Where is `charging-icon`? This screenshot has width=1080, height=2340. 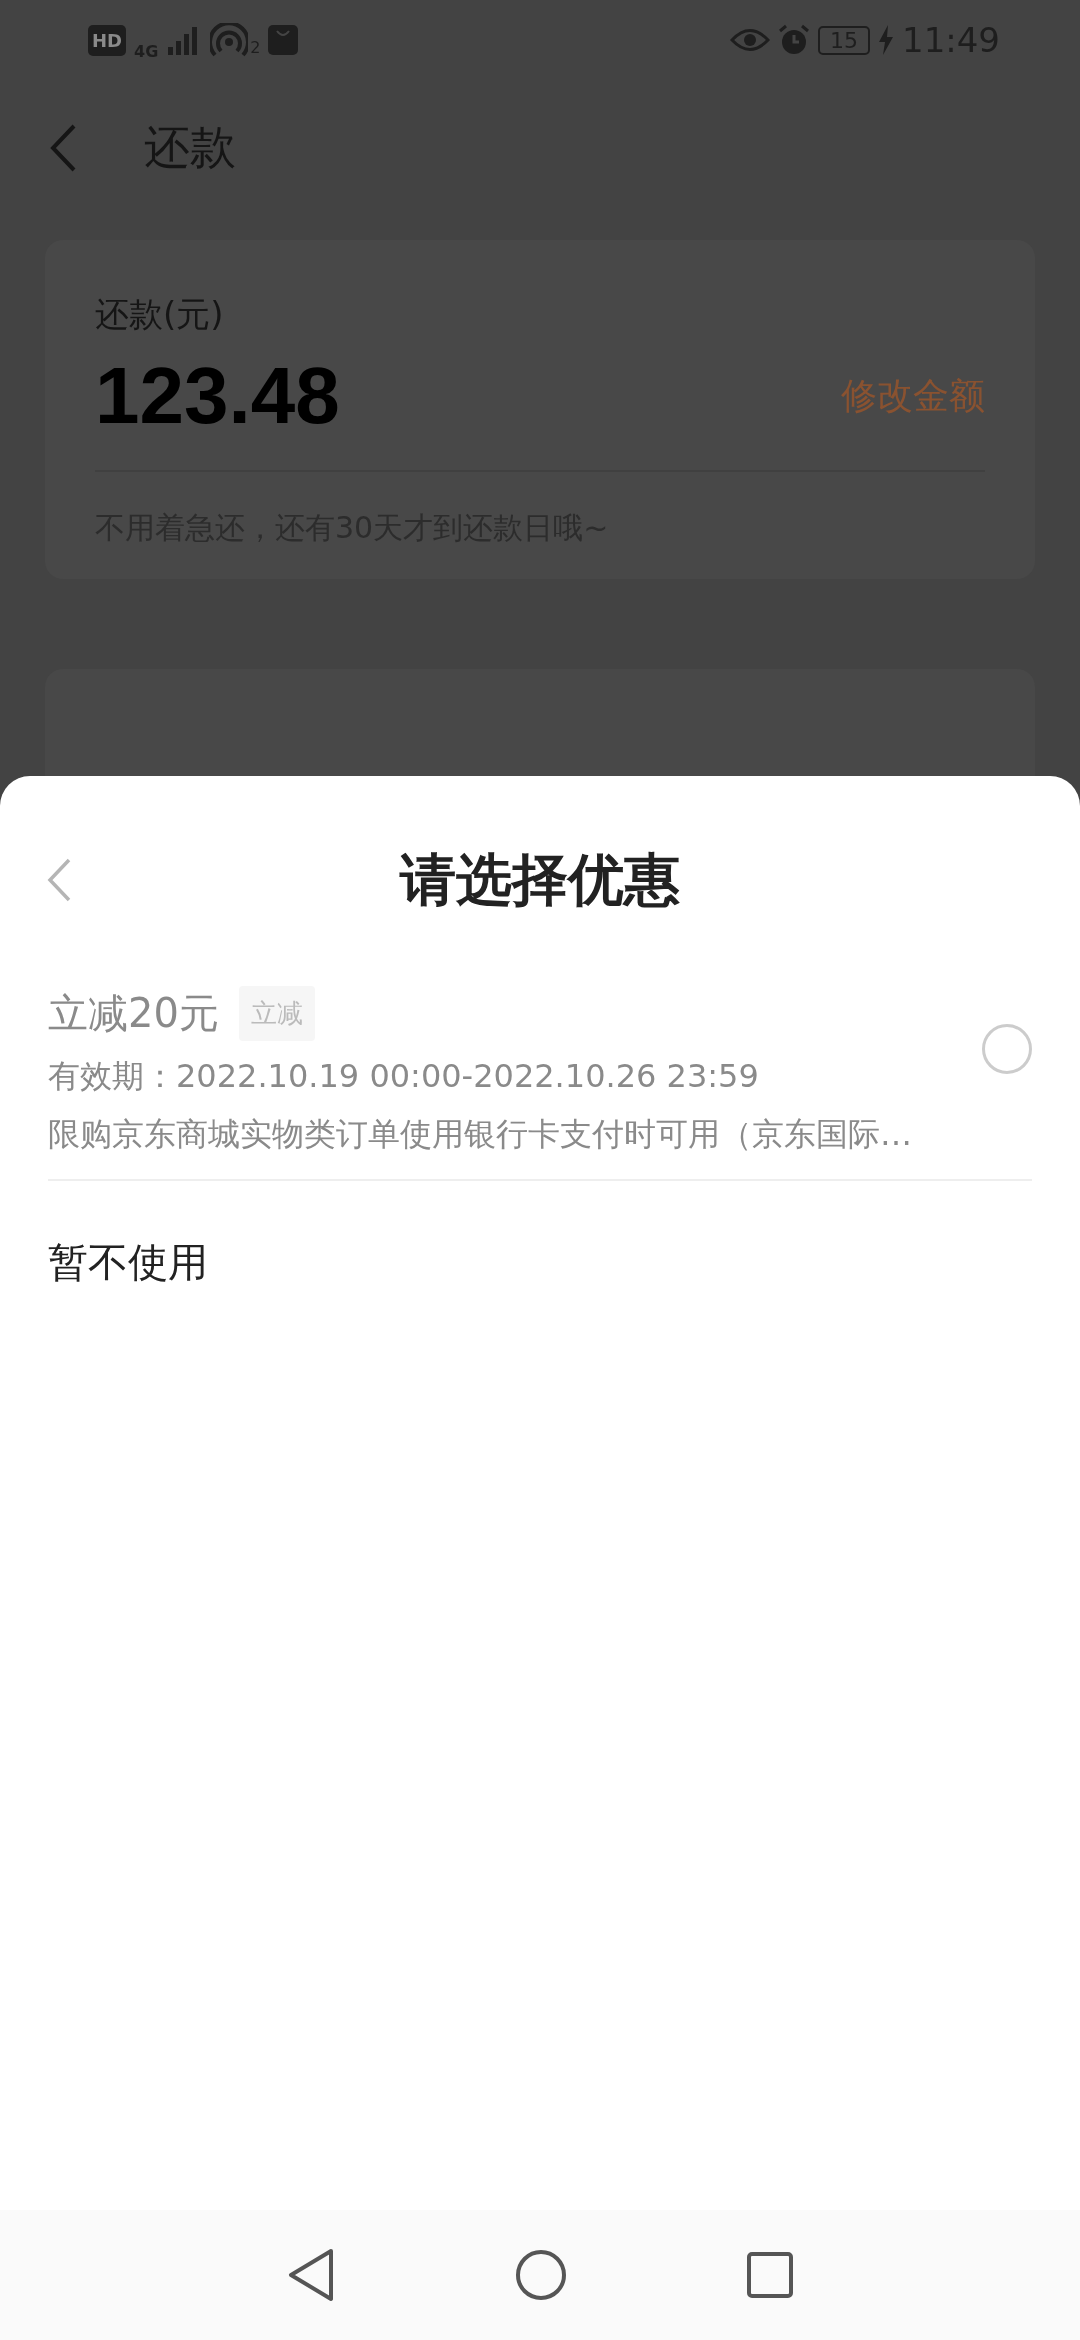 charging-icon is located at coordinates (886, 40).